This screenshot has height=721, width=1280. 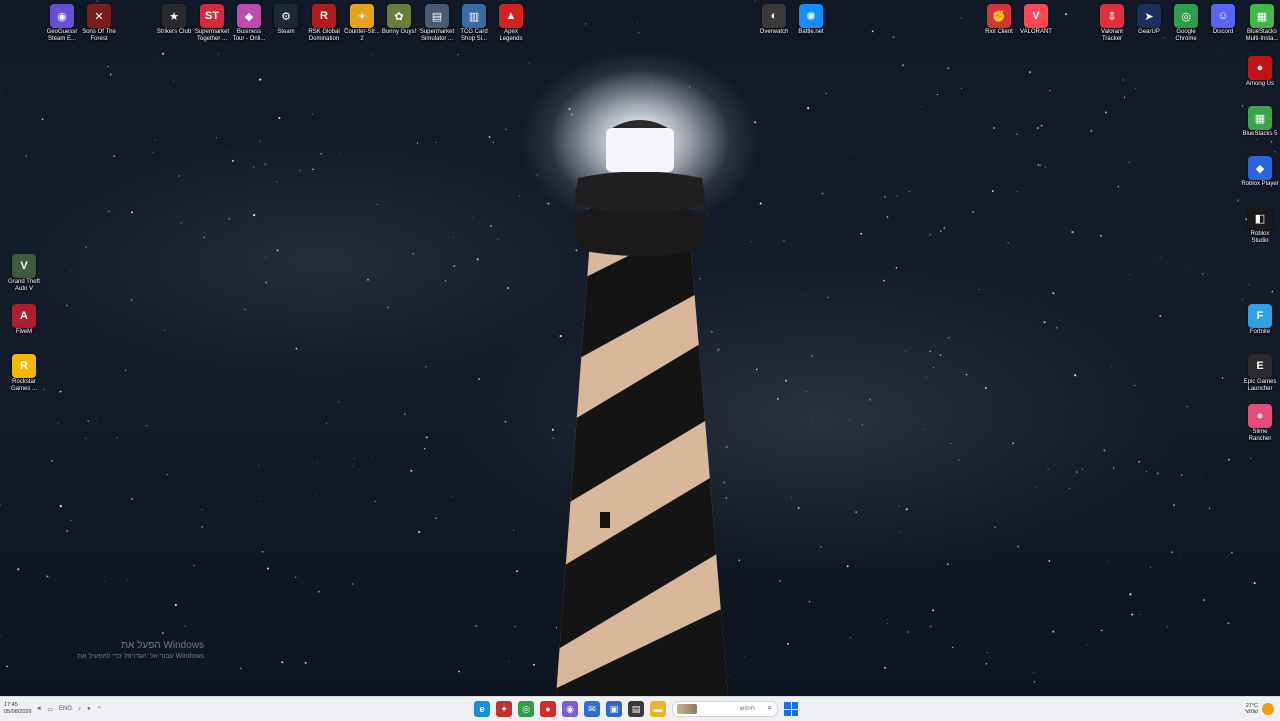 I want to click on app-icon: ◉, so click(x=570, y=709).